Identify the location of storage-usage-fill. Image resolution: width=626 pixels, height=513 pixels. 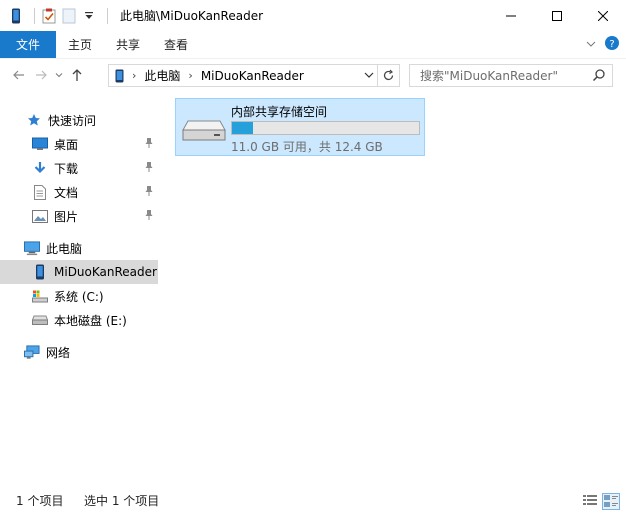
(243, 128).